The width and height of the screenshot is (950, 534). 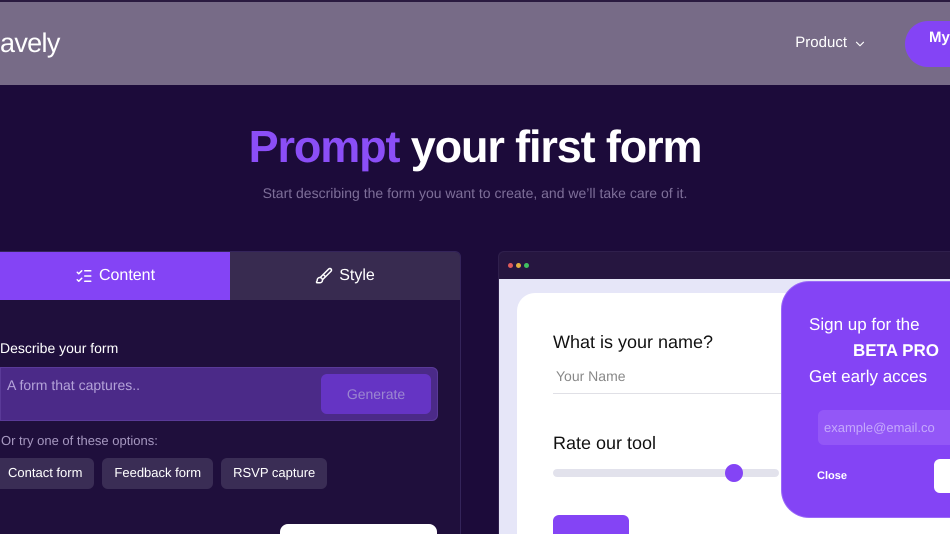 I want to click on field-label: Describe your form, so click(x=60, y=348).